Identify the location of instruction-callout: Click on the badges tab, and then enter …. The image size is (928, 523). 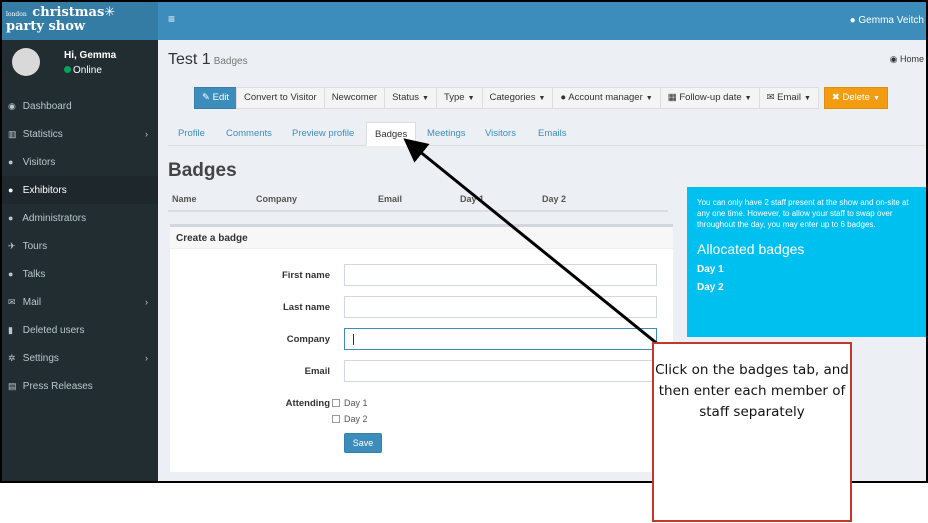
(752, 432).